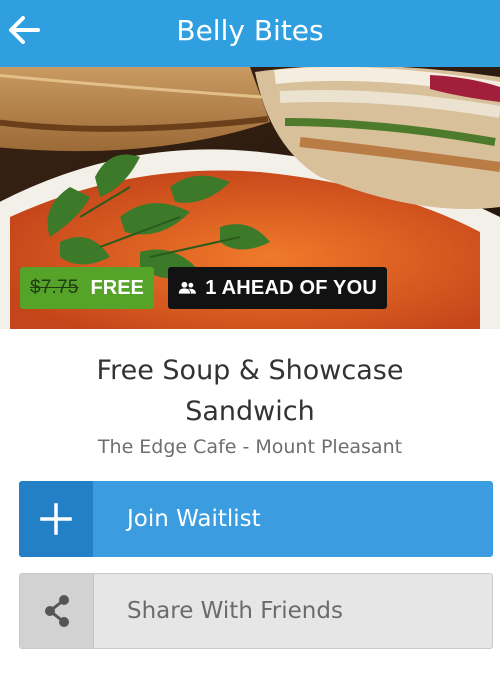  I want to click on share-icon-box, so click(57, 611).